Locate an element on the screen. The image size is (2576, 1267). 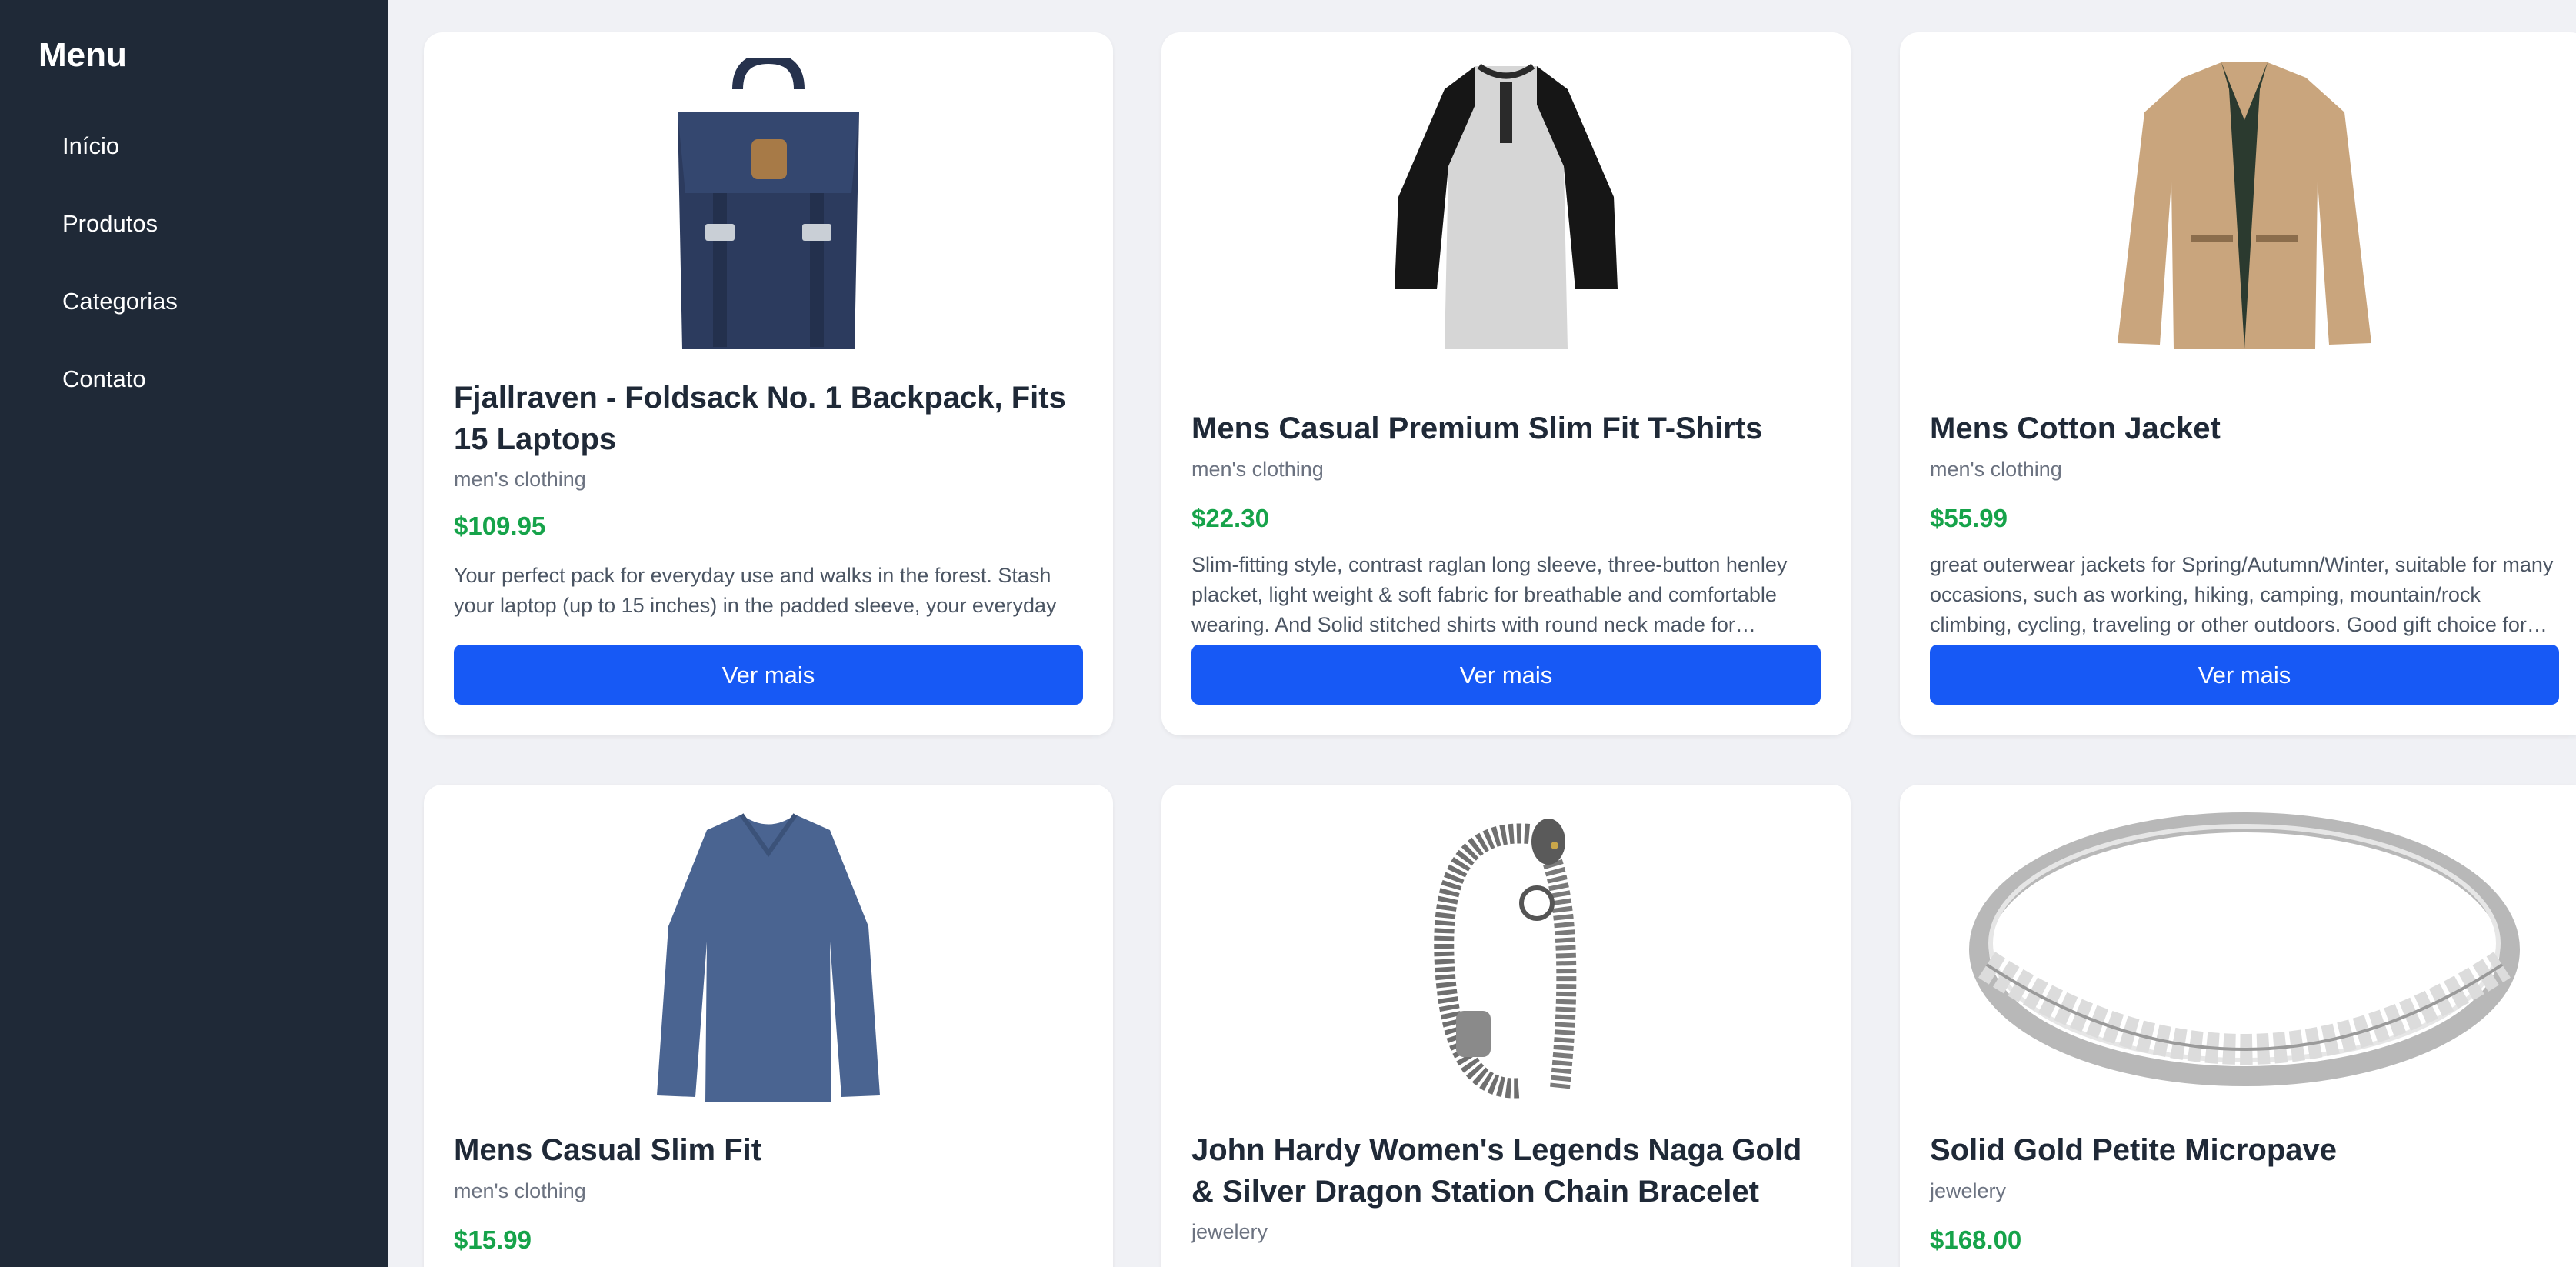
product-title: Mens Casual Premium Slim Fit T-Shirts is located at coordinates (1477, 428).